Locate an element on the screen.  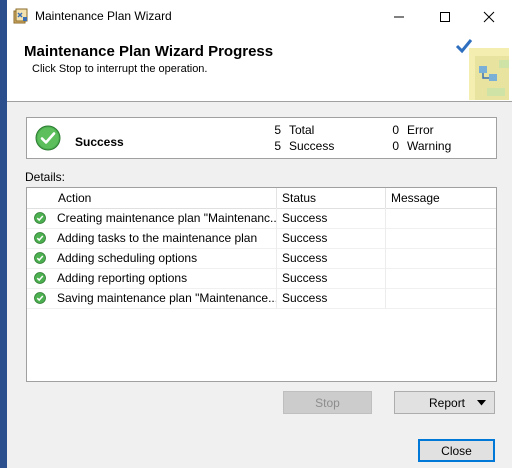
row-action: Adding tasks to the maintenance plan is located at coordinates (165, 238).